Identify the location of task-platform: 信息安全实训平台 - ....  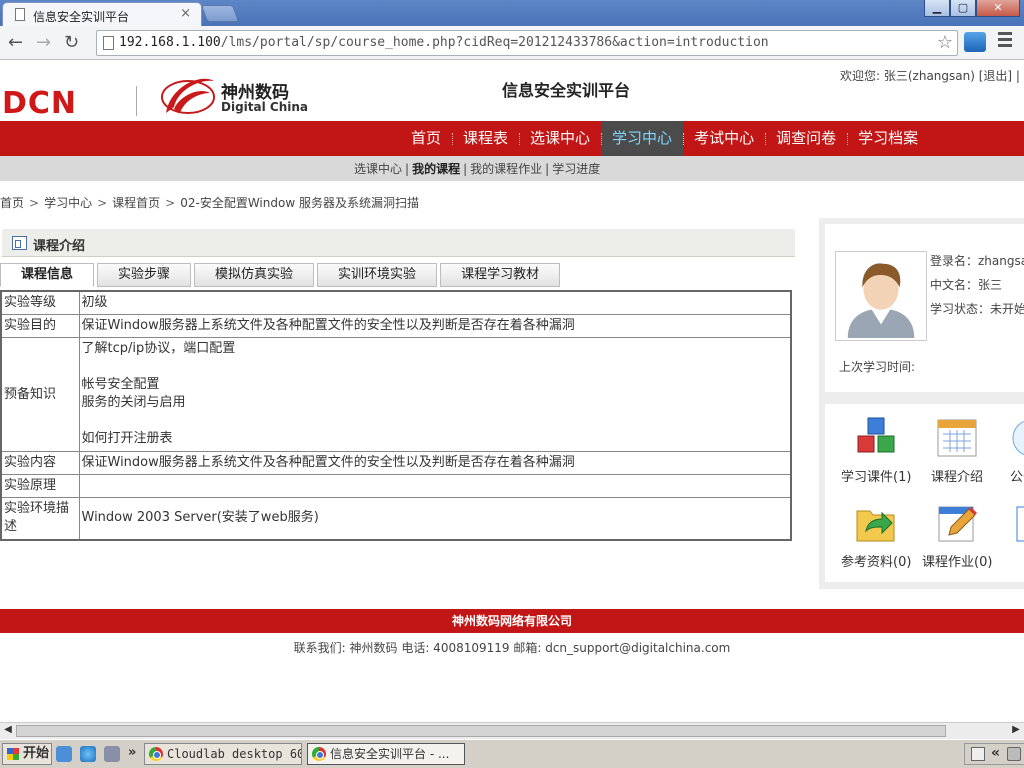
(386, 754).